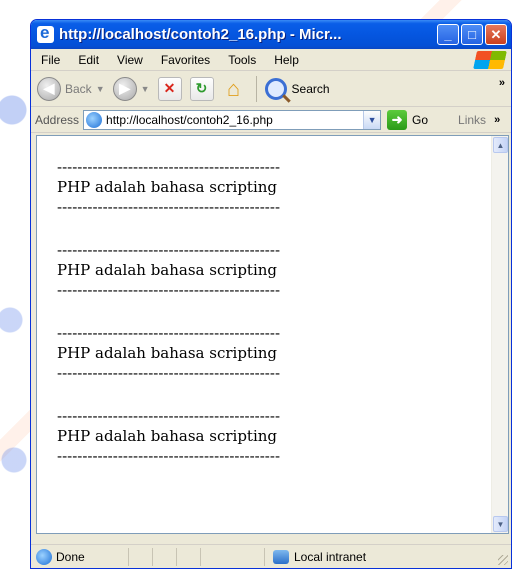 The height and width of the screenshot is (576, 523). I want to click on go-button: ➜ Go, so click(408, 119).